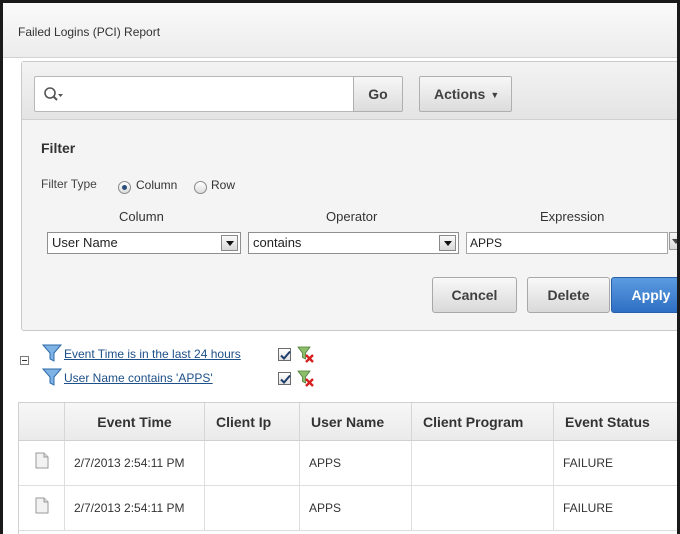 The image size is (680, 534). Describe the element at coordinates (24, 360) in the screenshot. I see `collapse-icon` at that location.